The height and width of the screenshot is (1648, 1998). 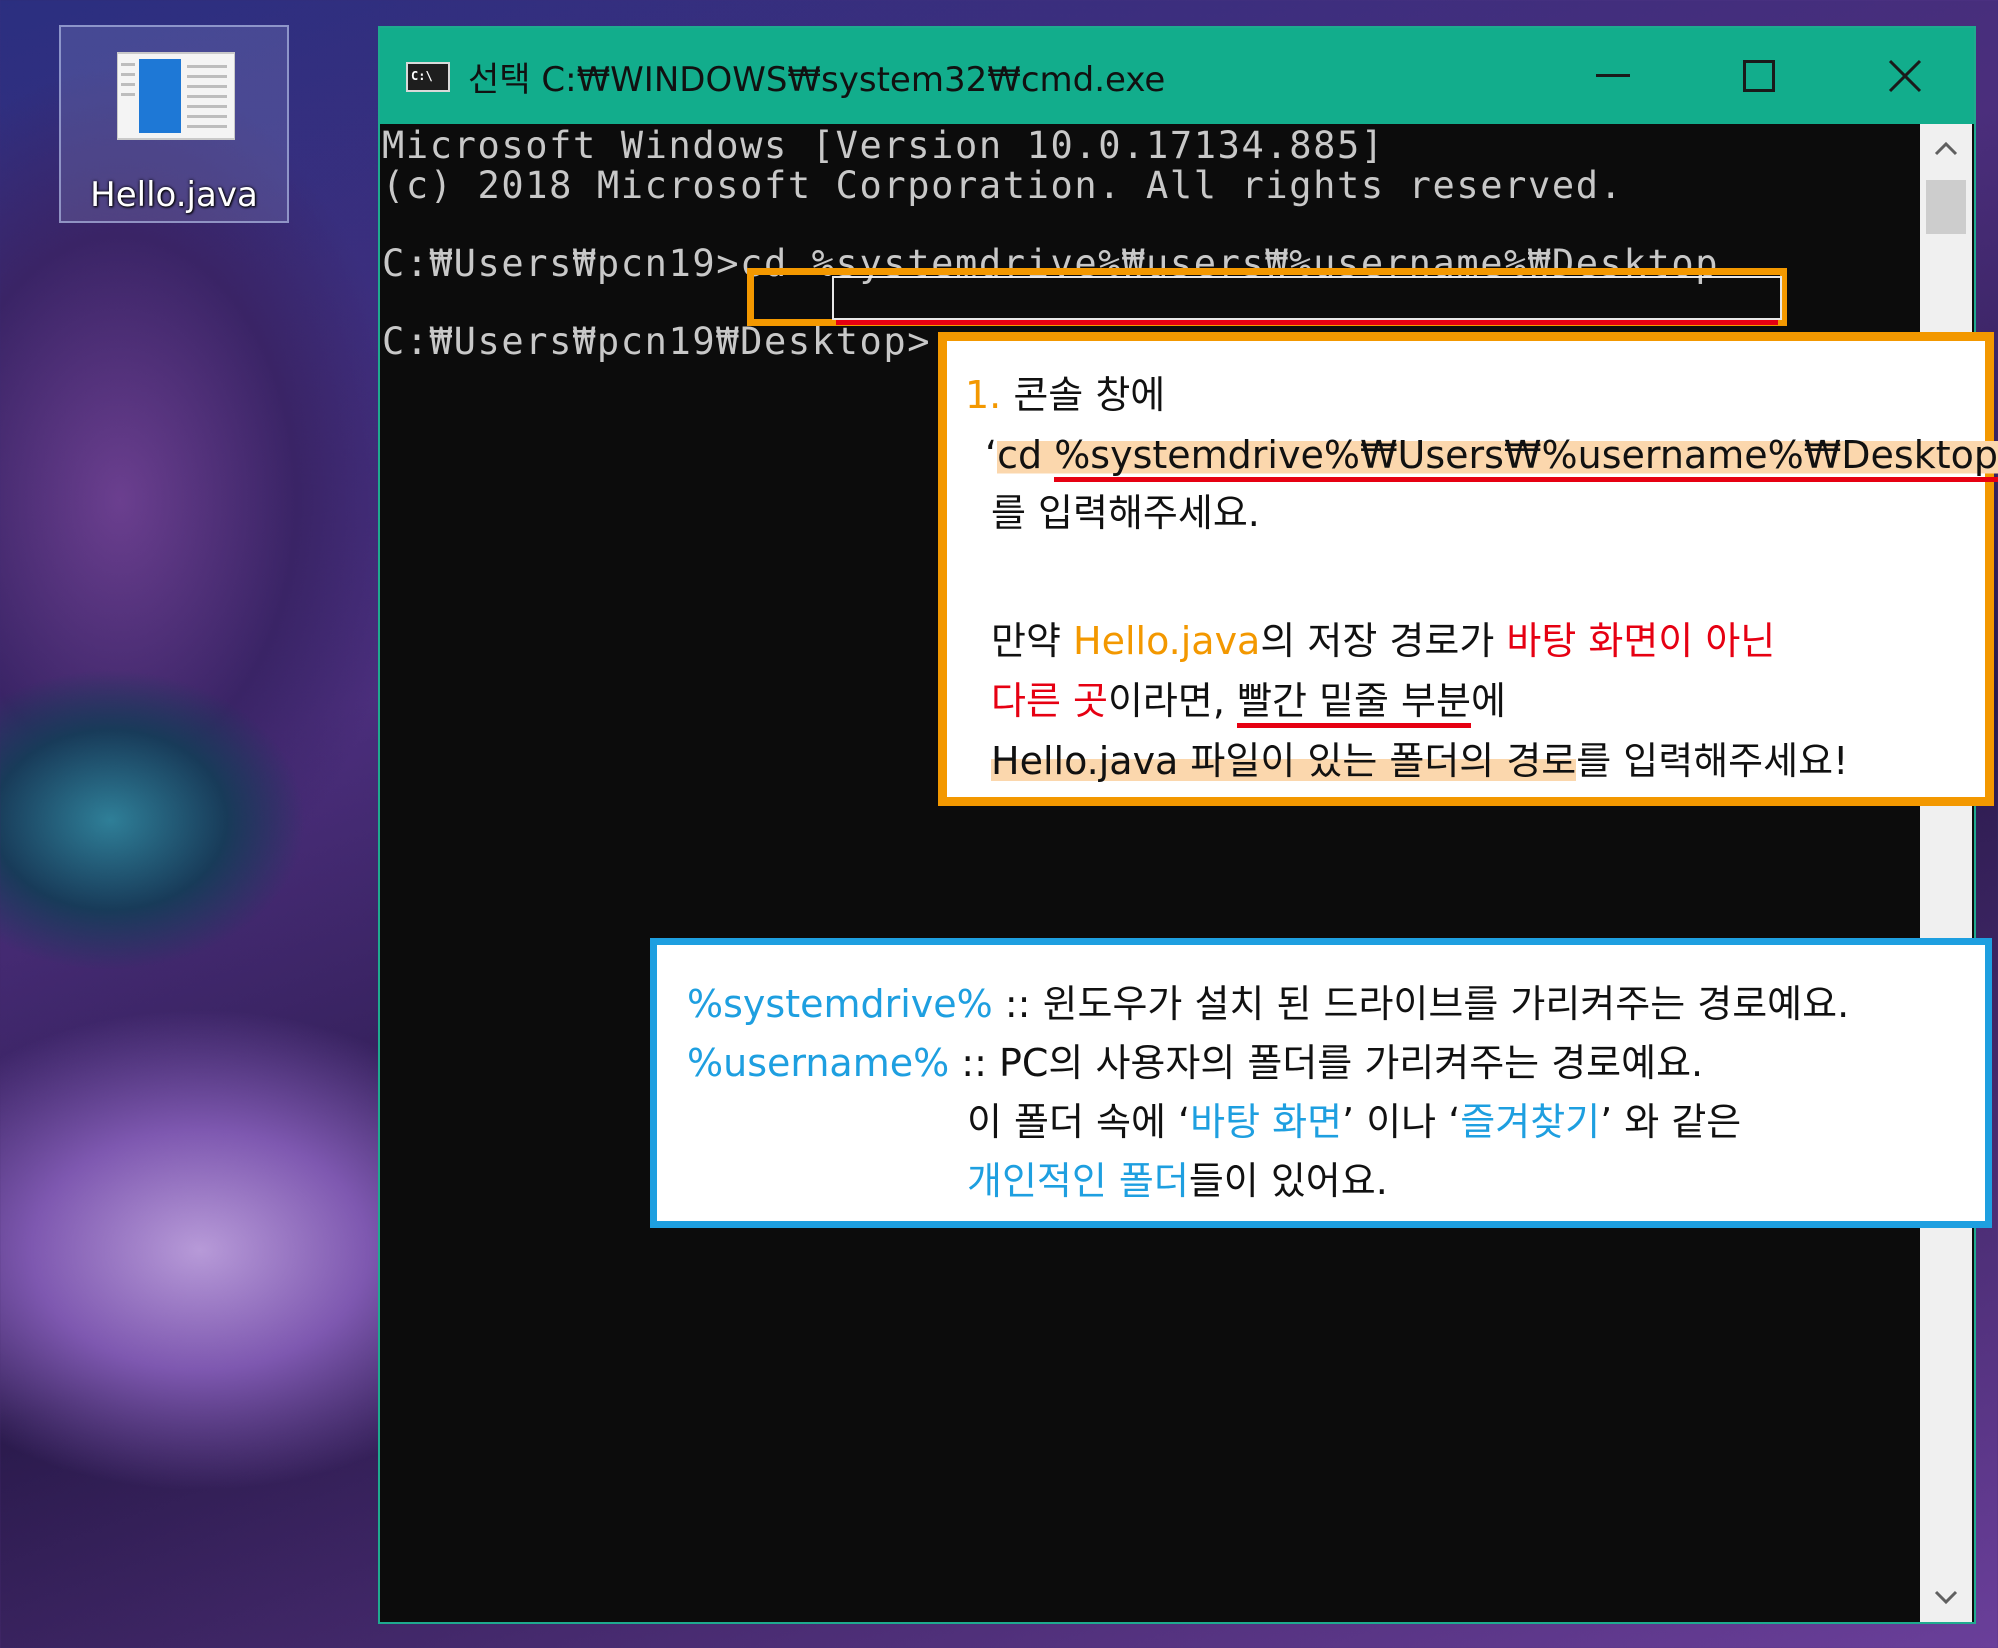 What do you see at coordinates (1383, 641) in the screenshot?
I see `callout1-line4: 만약 Hello.java의 저장 경로가 바탕 화면이 아닌` at bounding box center [1383, 641].